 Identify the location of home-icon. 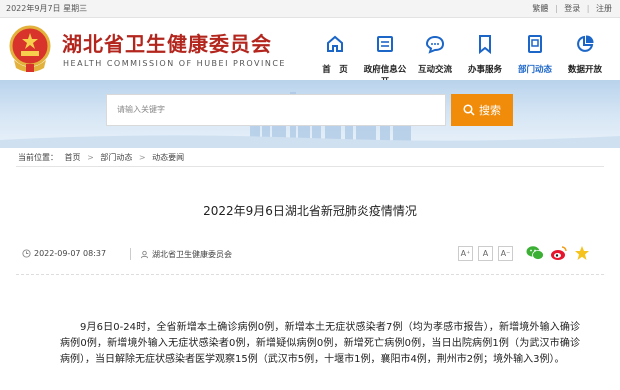
(335, 43).